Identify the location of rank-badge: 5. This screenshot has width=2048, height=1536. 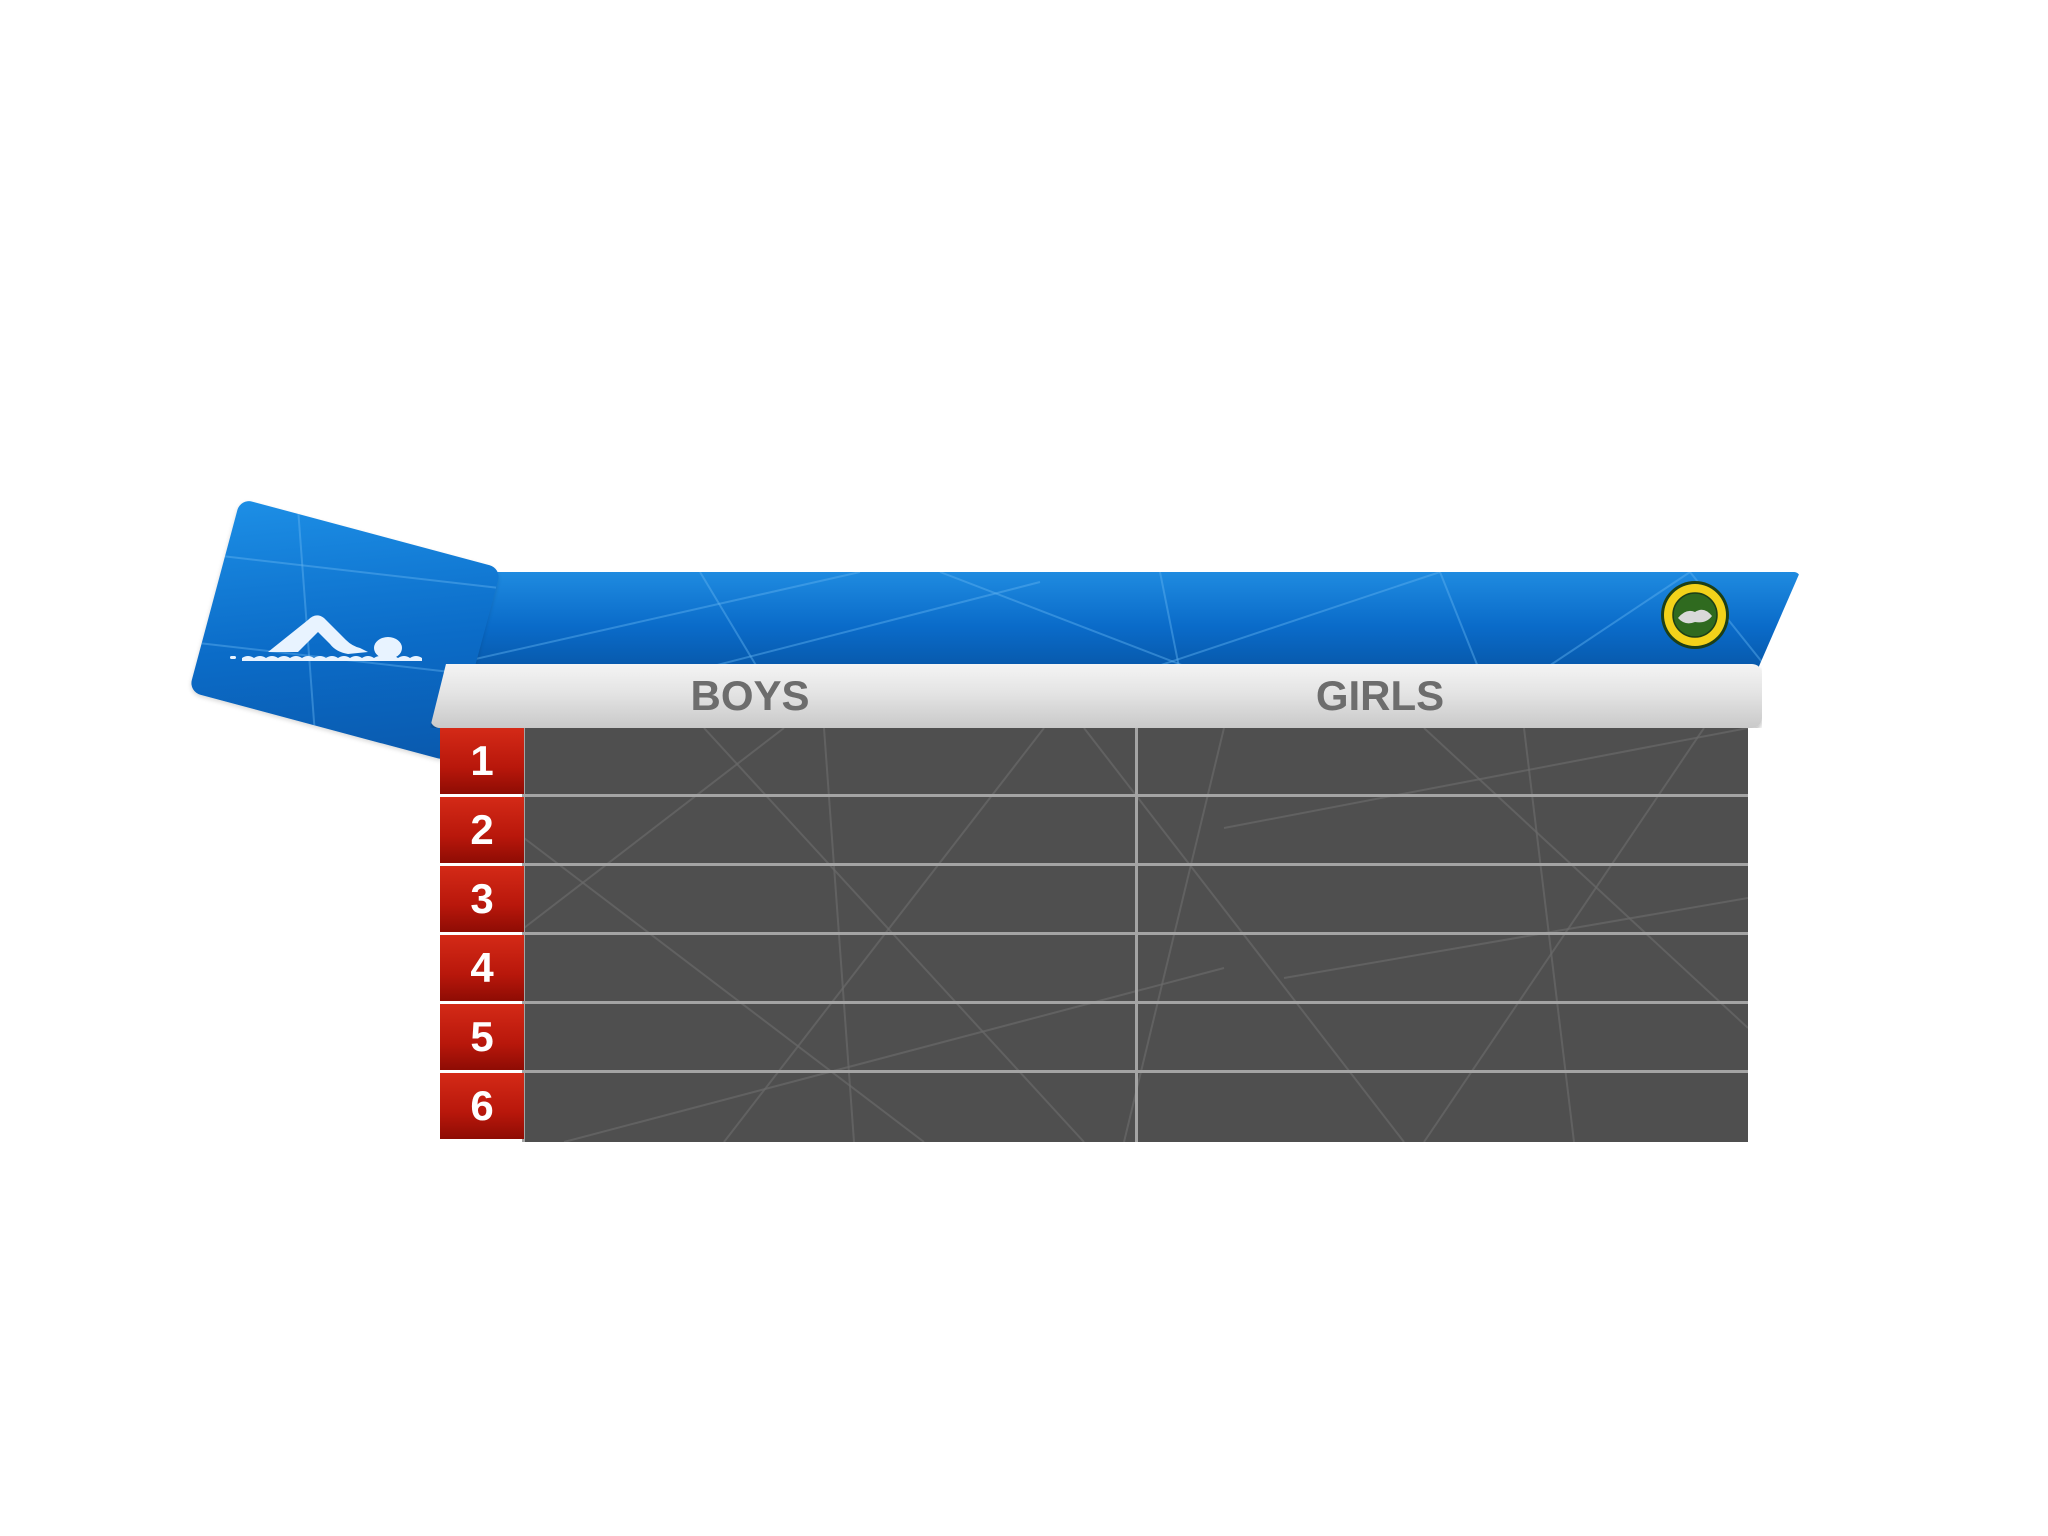
(482, 1037).